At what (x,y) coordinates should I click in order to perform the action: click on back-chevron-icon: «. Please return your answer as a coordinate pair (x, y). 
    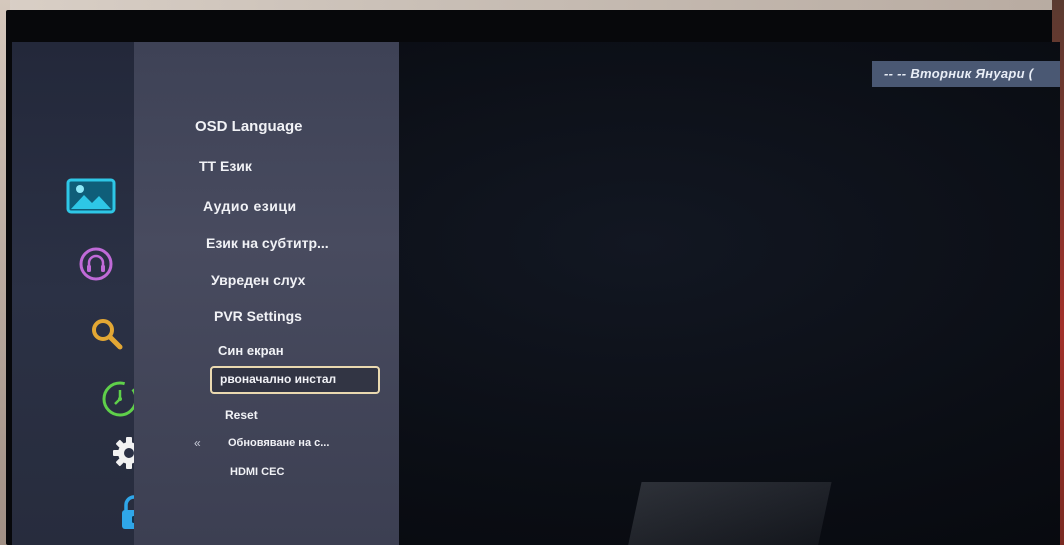
    Looking at the image, I should click on (197, 443).